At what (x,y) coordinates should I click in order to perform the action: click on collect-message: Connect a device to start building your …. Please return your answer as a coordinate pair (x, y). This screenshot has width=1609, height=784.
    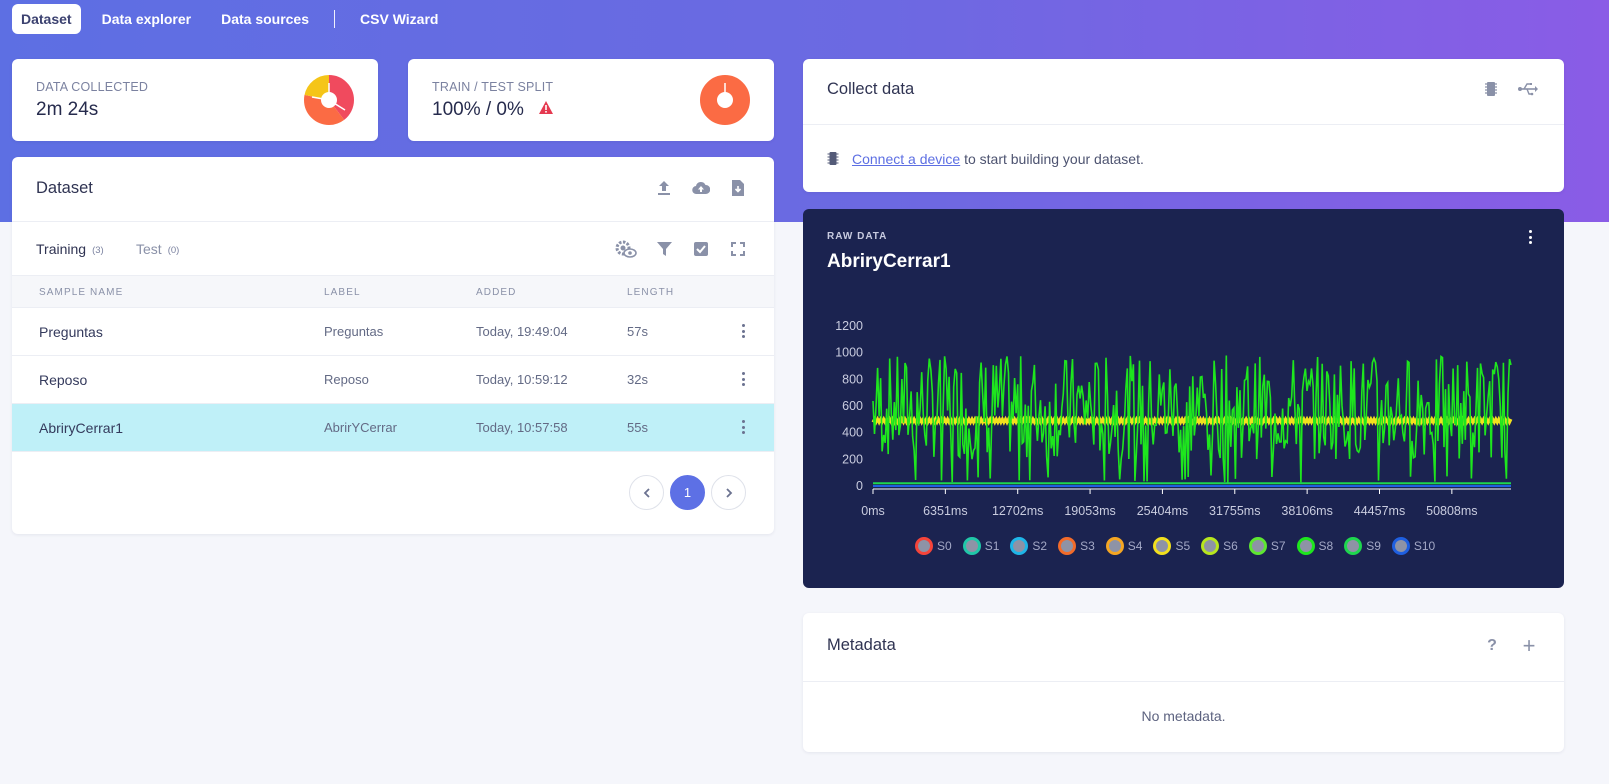
    Looking at the image, I should click on (998, 159).